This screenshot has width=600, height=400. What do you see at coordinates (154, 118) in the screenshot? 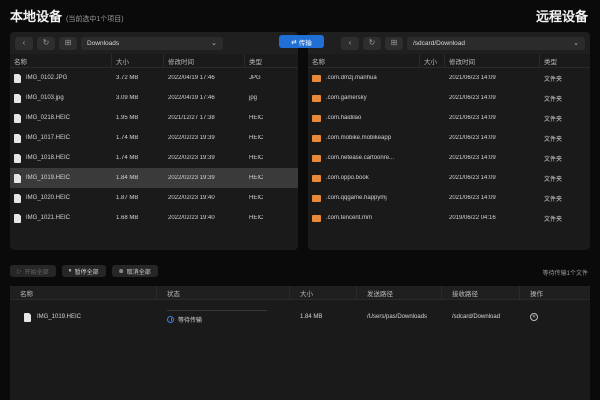
I see `file-row: IMG_0218.HEIC 1.95 MB 2021/12/27 17:38 HEIC` at bounding box center [154, 118].